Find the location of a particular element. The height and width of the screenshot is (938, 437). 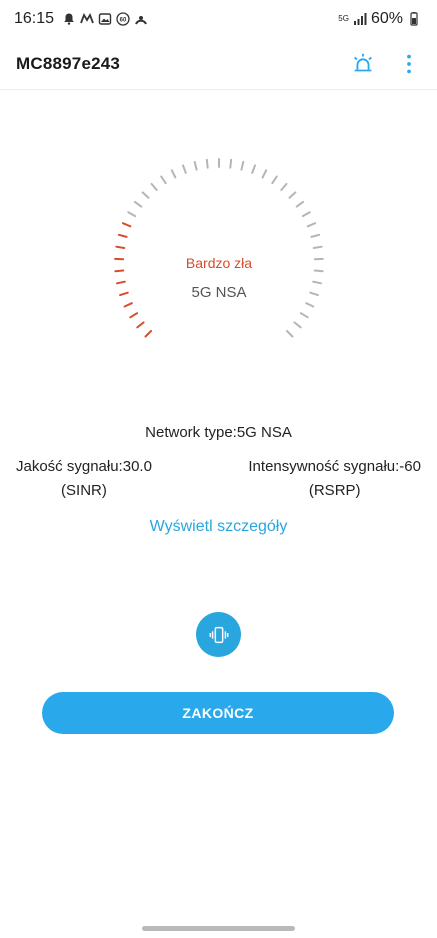

app-bar: MC8897e243 is located at coordinates (218, 64).